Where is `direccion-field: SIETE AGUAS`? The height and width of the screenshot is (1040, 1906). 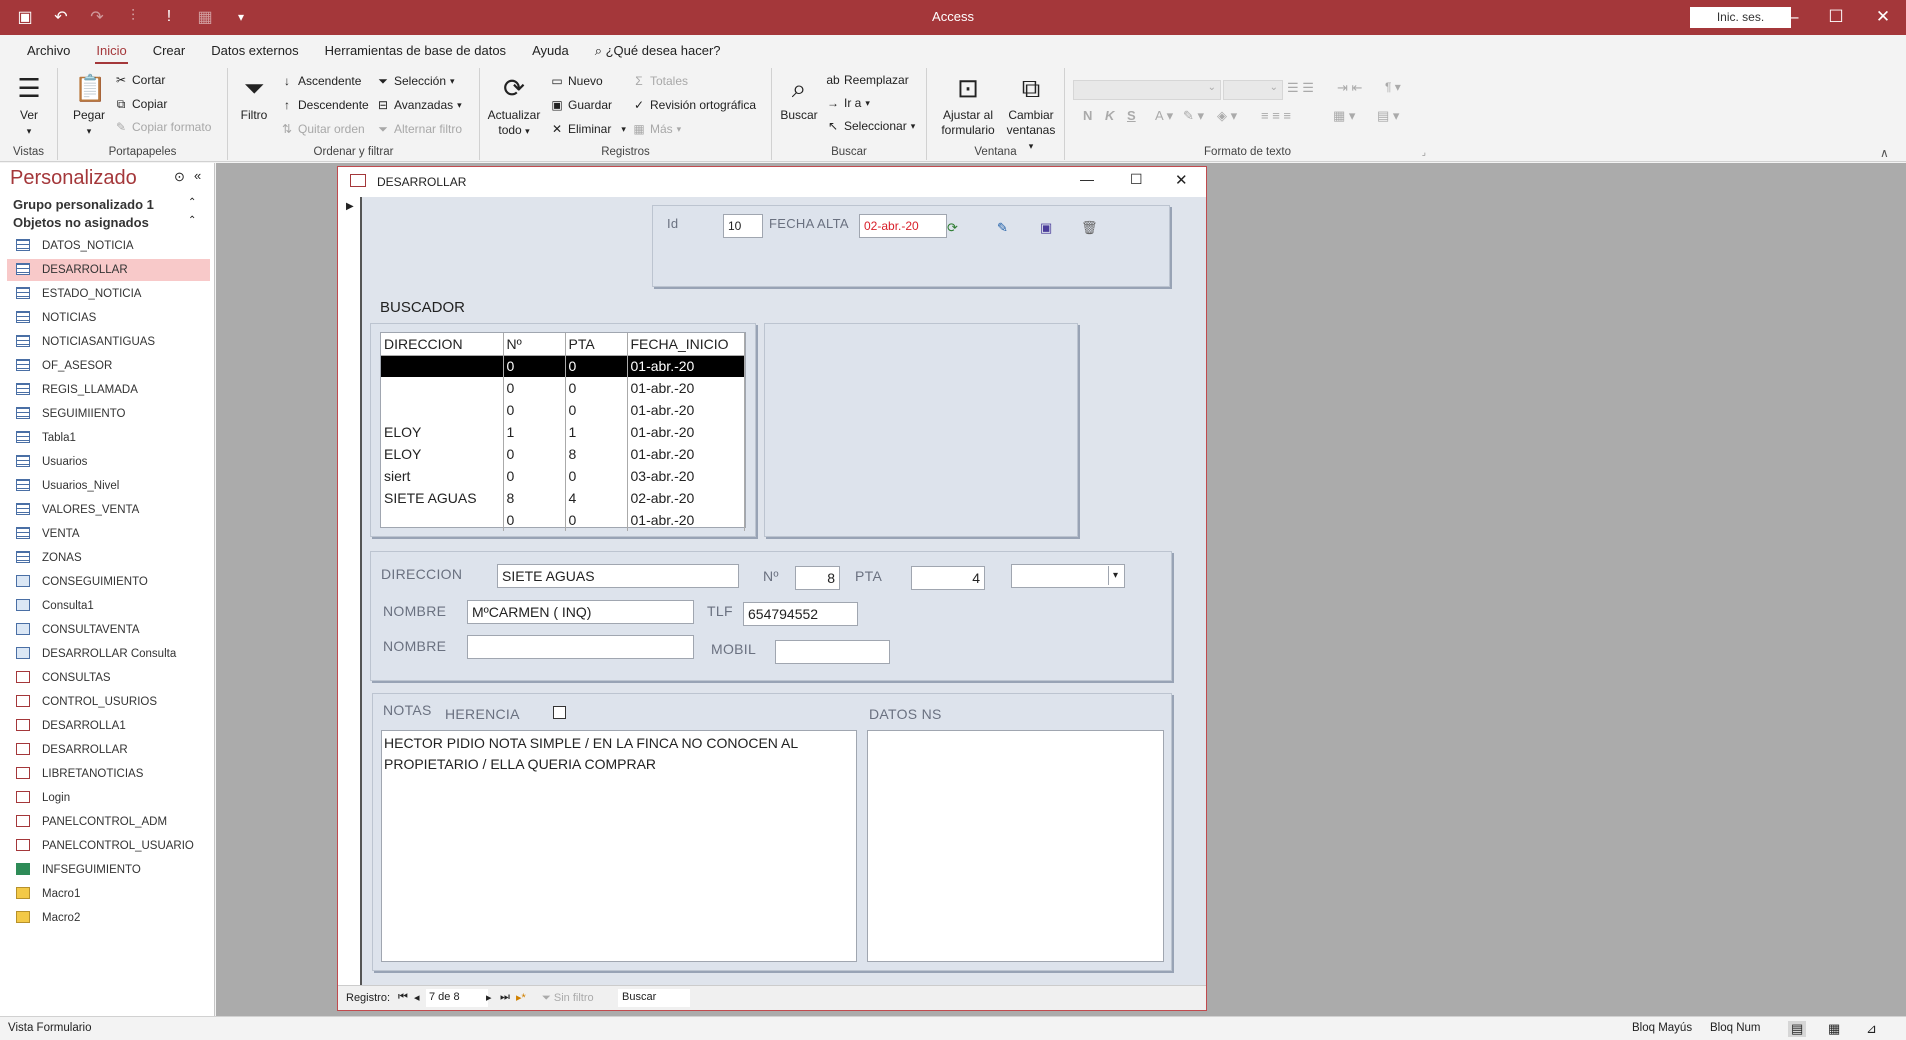
direccion-field: SIETE AGUAS is located at coordinates (618, 576).